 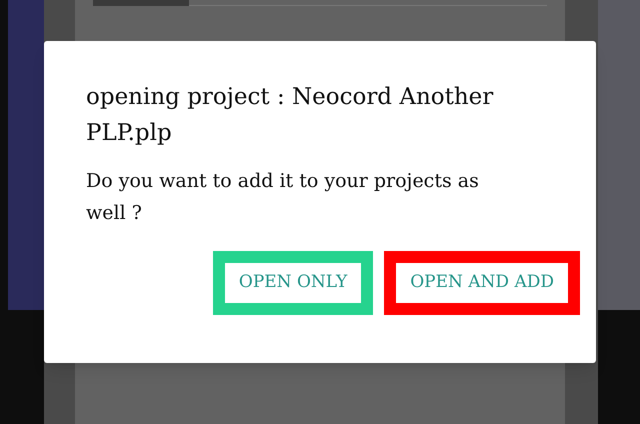 I want to click on dialog-button: OPEN ONLY, so click(x=293, y=283).